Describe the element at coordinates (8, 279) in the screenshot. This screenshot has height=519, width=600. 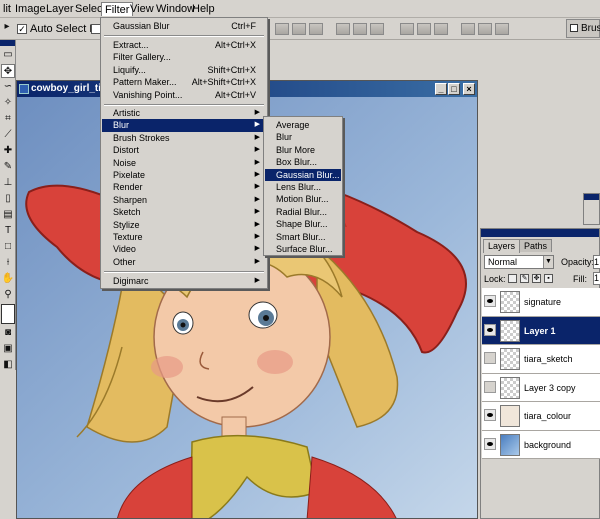
I see `hand-tool-icon: ✋` at that location.